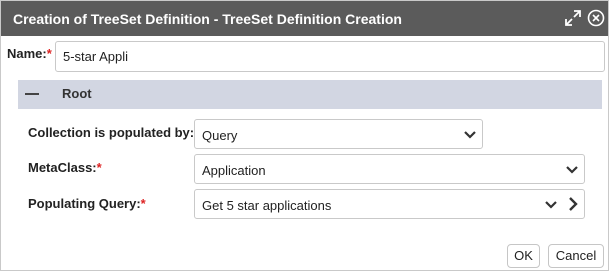 The width and height of the screenshot is (609, 271). I want to click on collection-label: Collection is populated by:*, so click(113, 132).